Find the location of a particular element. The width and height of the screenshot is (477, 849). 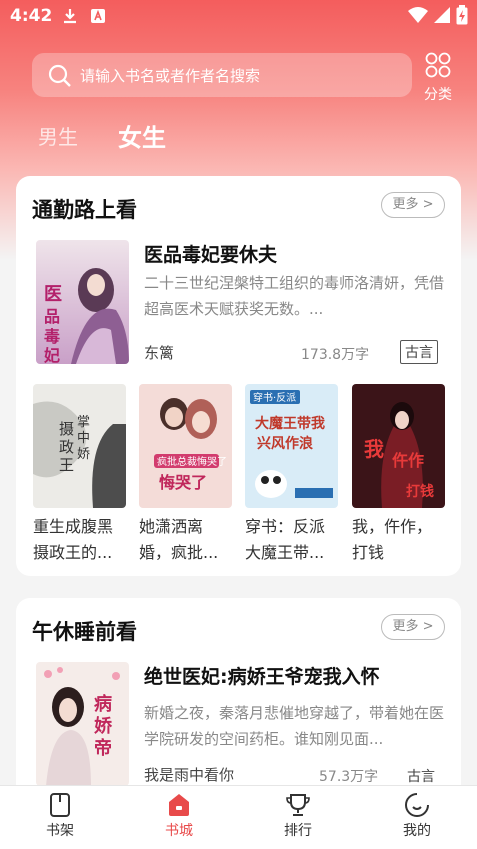

book-cover: 我 仵作 打钱 is located at coordinates (398, 446).